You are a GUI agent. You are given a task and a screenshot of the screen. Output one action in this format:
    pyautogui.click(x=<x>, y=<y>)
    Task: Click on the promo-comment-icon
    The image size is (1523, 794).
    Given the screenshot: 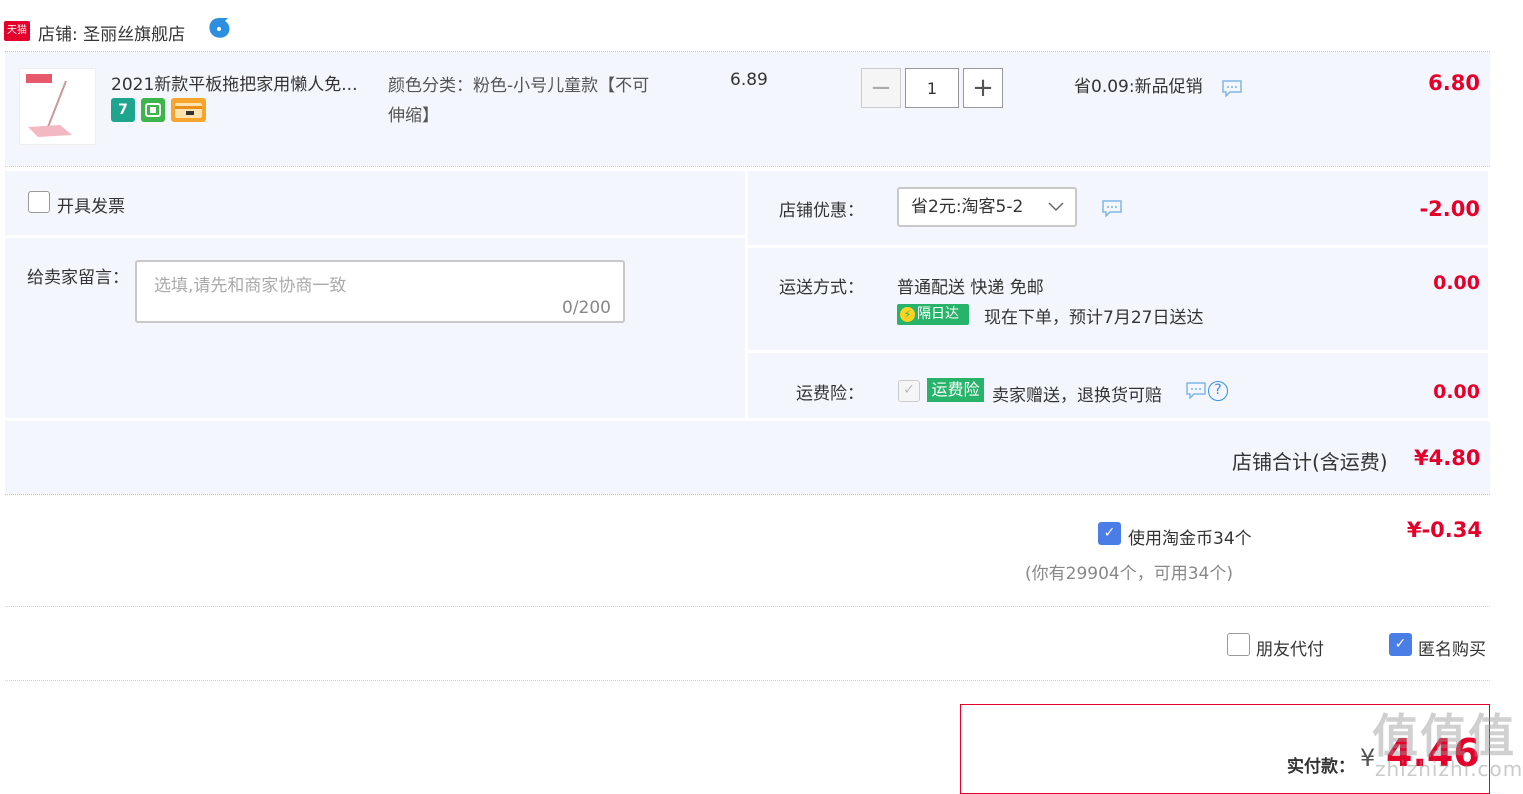 What is the action you would take?
    pyautogui.click(x=1232, y=88)
    